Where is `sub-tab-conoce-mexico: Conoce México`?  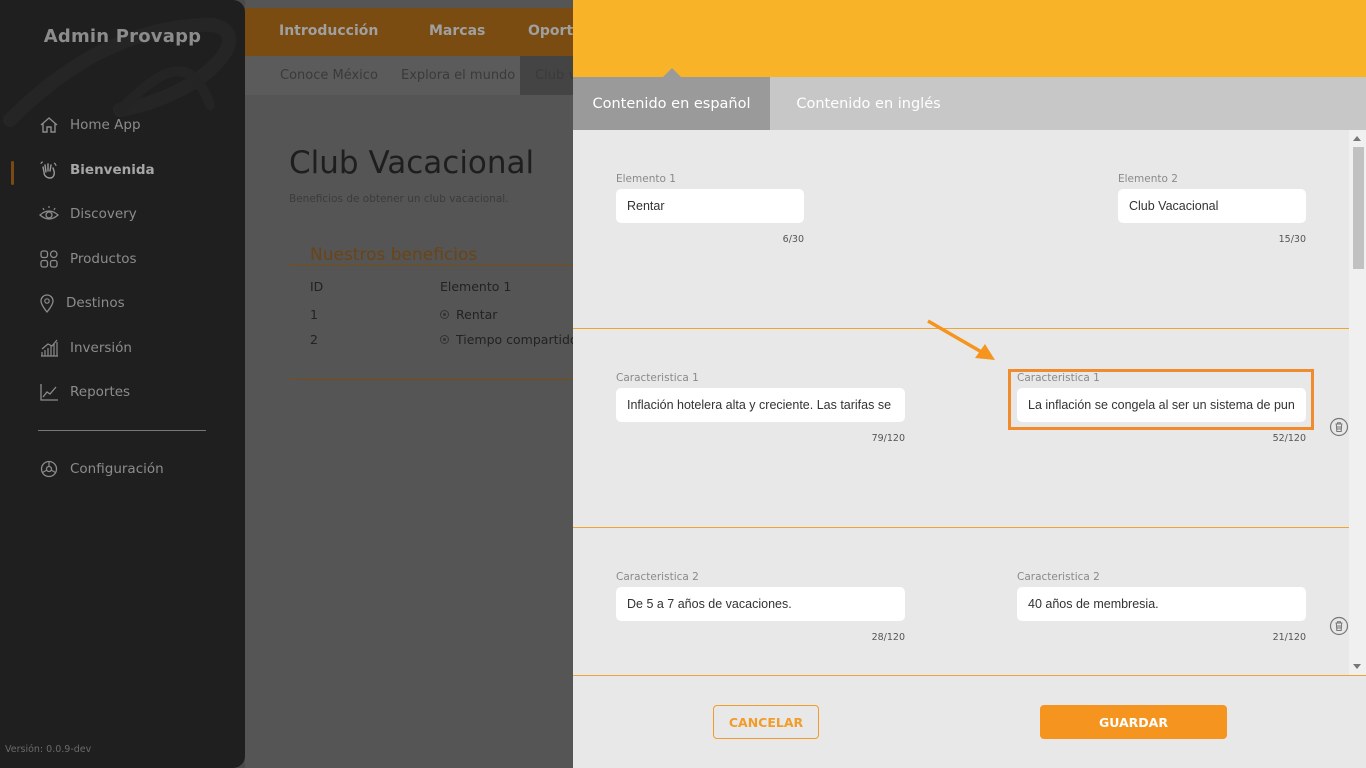
sub-tab-conoce-mexico: Conoce México is located at coordinates (329, 75).